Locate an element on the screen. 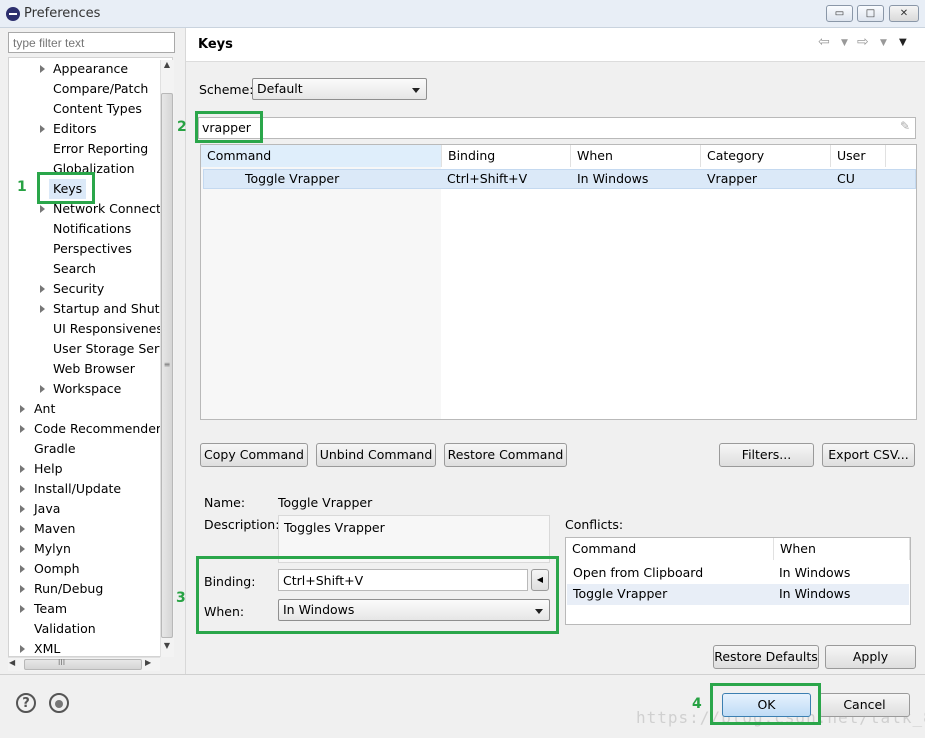 The height and width of the screenshot is (738, 925). tree-item: Team is located at coordinates (89, 609).